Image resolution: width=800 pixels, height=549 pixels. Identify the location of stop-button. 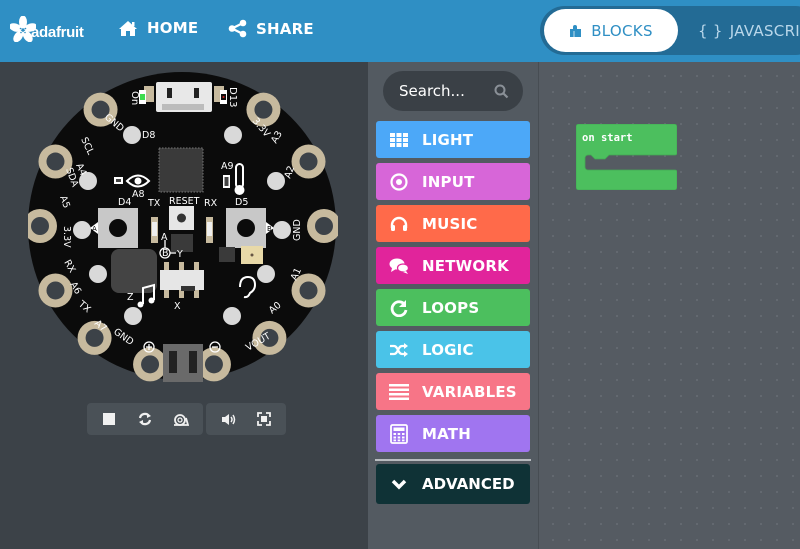
(109, 419).